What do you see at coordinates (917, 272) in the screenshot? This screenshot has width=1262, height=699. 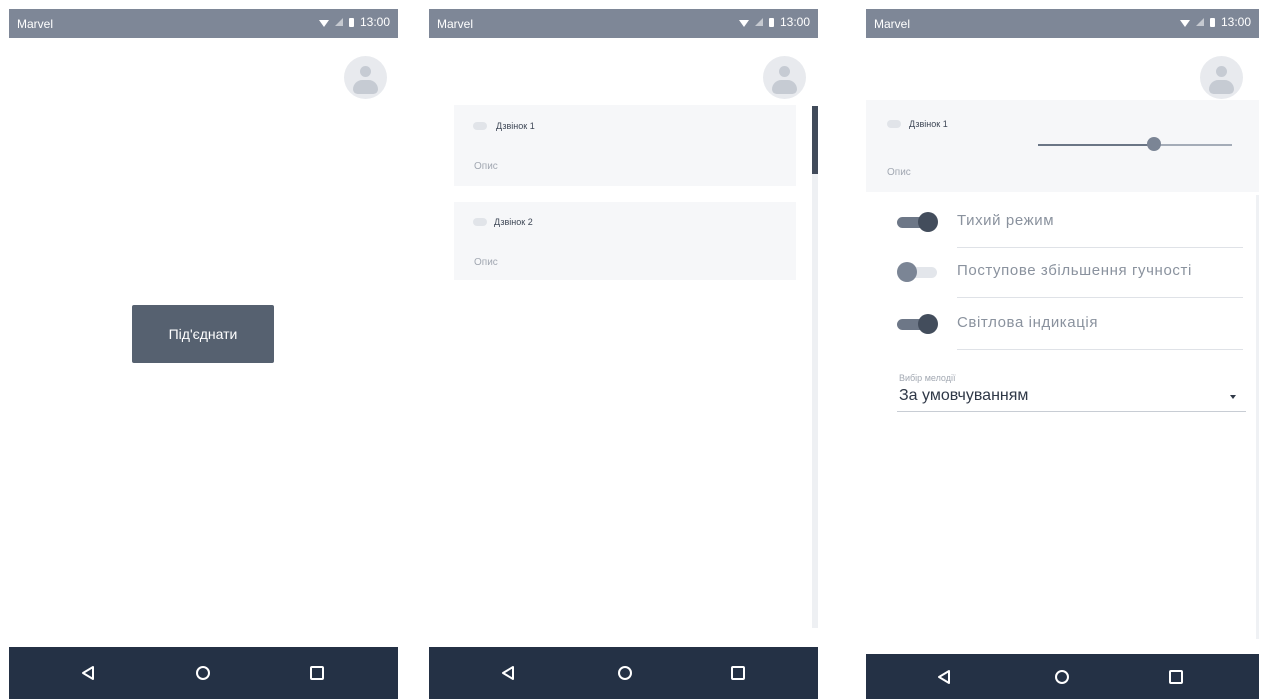 I see `volume-fade-toggle` at bounding box center [917, 272].